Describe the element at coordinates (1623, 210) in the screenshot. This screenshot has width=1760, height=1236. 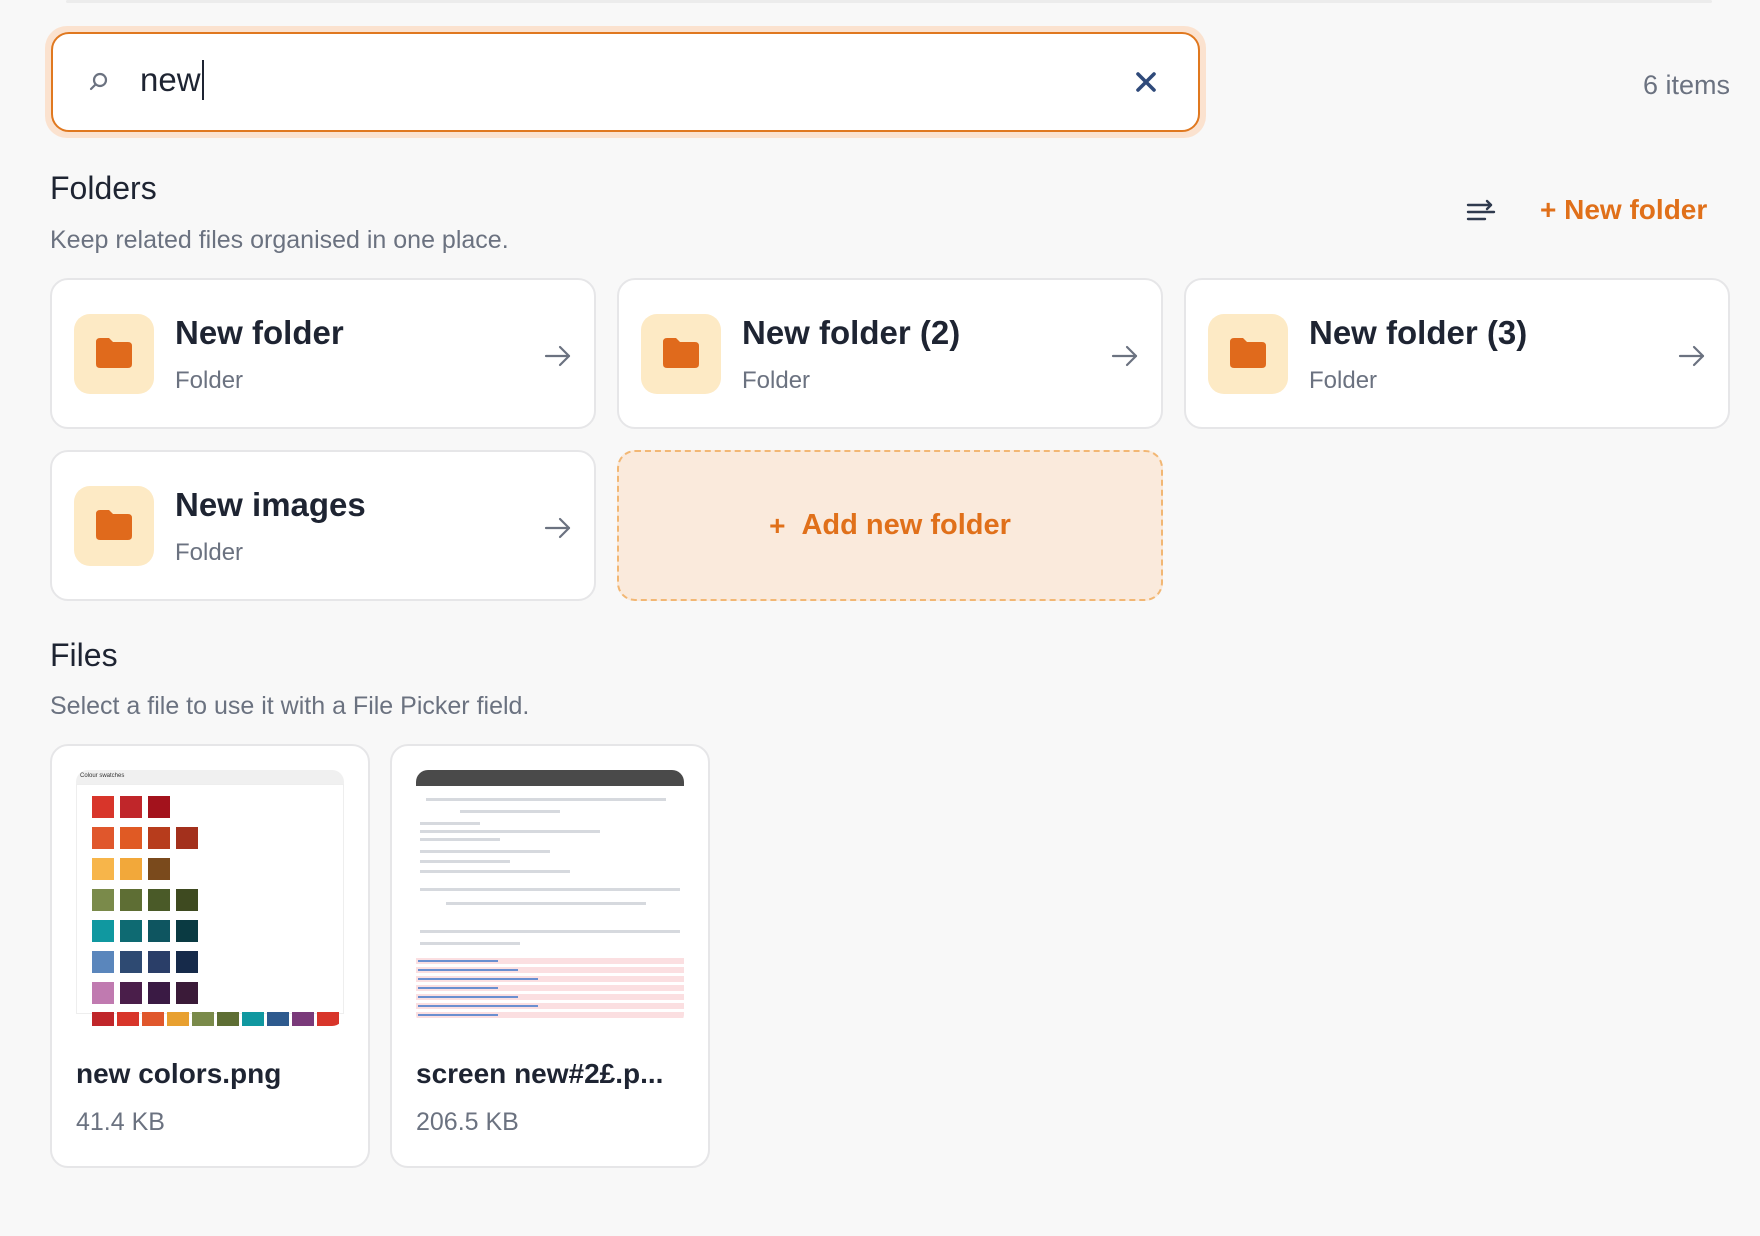
I see `new-folder-button: + New folder` at that location.